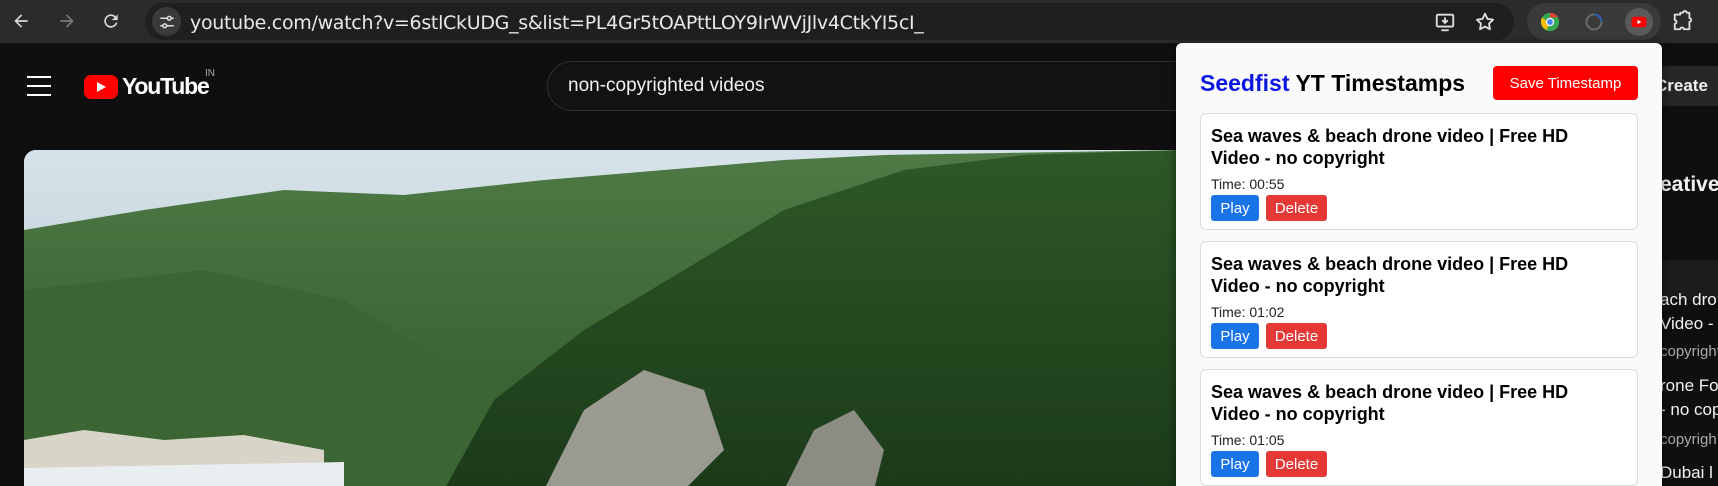  I want to click on puzzle-icon, so click(1683, 21).